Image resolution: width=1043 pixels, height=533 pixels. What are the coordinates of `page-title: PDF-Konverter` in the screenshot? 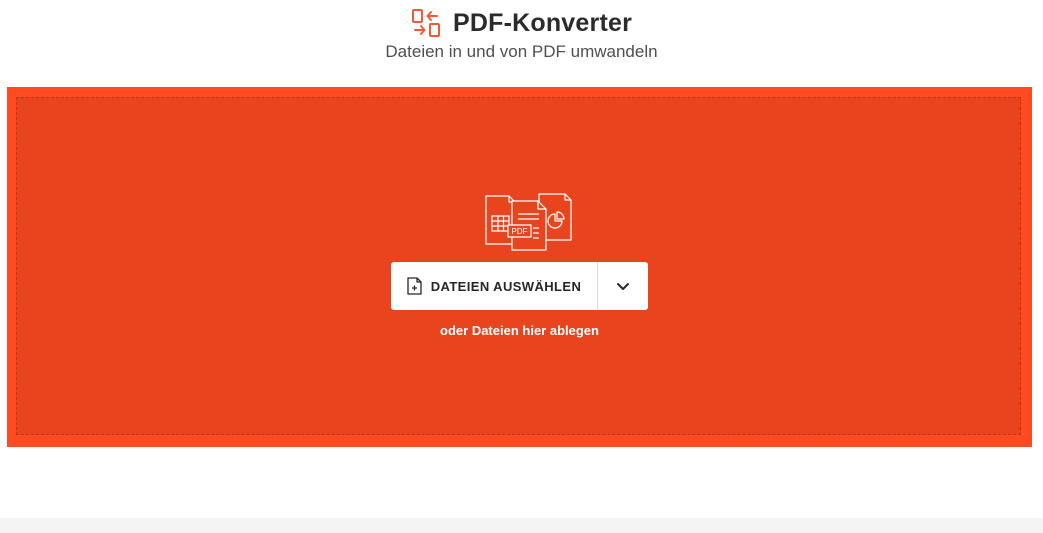 It's located at (542, 23).